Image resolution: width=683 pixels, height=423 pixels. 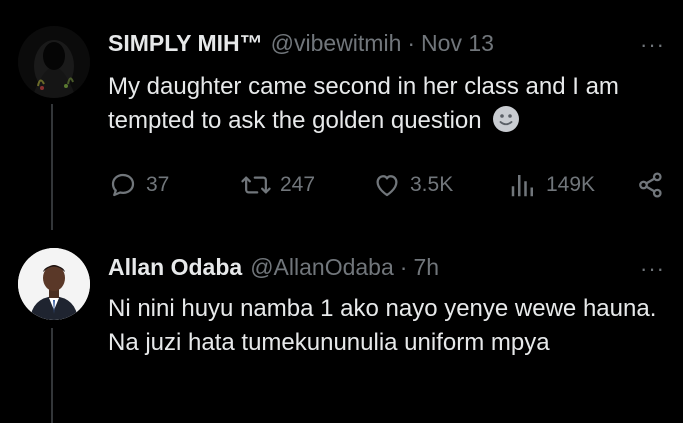 I want to click on retweet-button: 247, so click(x=277, y=185).